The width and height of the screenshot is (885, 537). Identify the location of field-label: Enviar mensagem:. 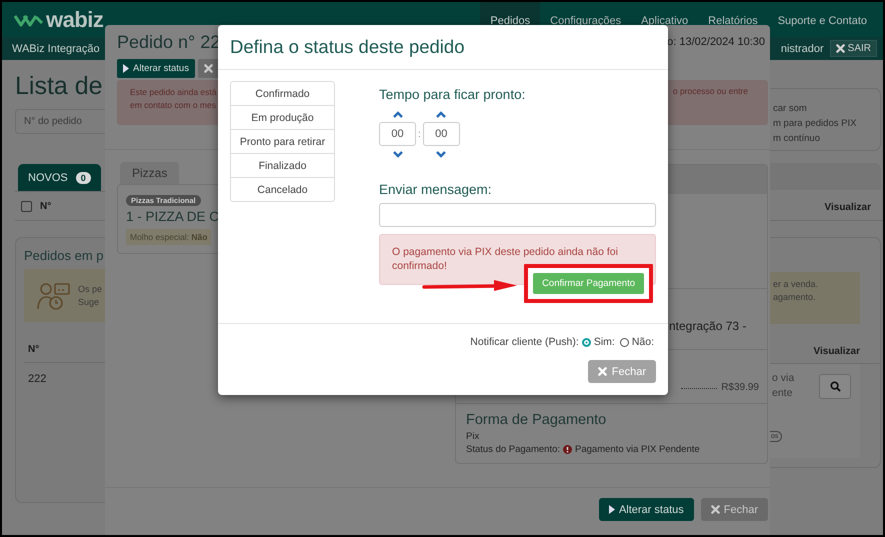
(436, 189).